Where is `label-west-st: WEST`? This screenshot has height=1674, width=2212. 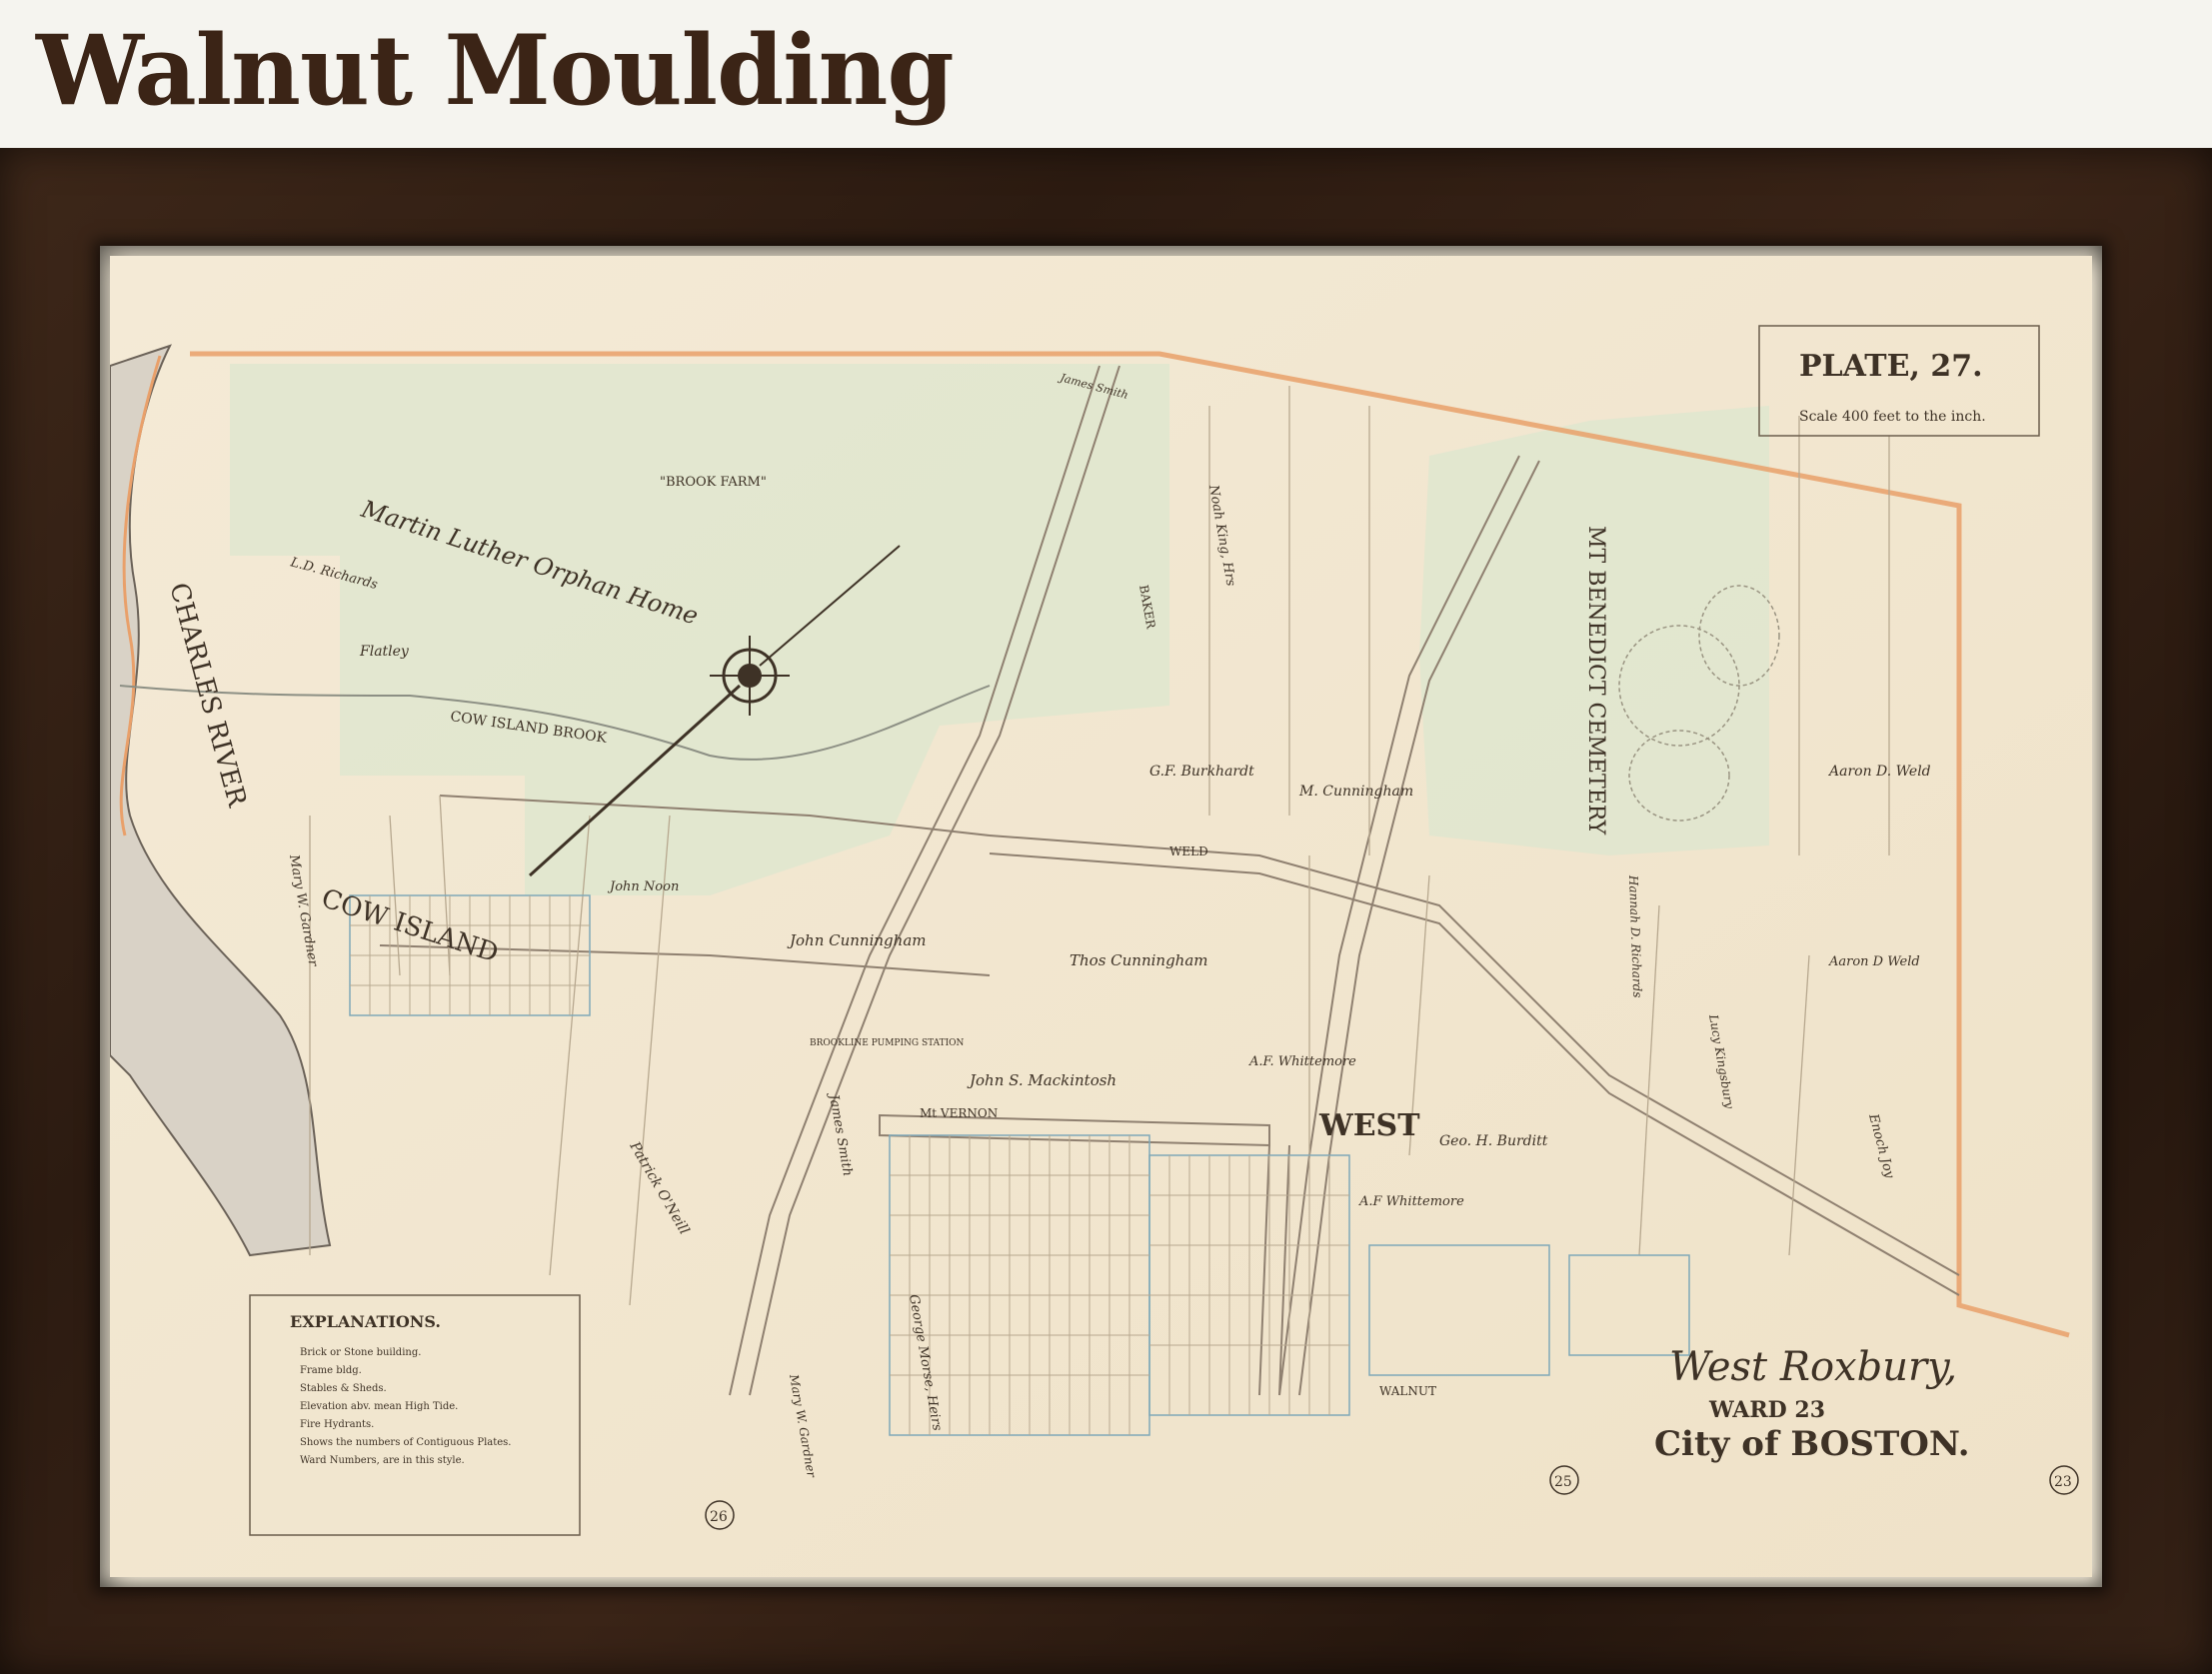
label-west-st: WEST is located at coordinates (1369, 1126).